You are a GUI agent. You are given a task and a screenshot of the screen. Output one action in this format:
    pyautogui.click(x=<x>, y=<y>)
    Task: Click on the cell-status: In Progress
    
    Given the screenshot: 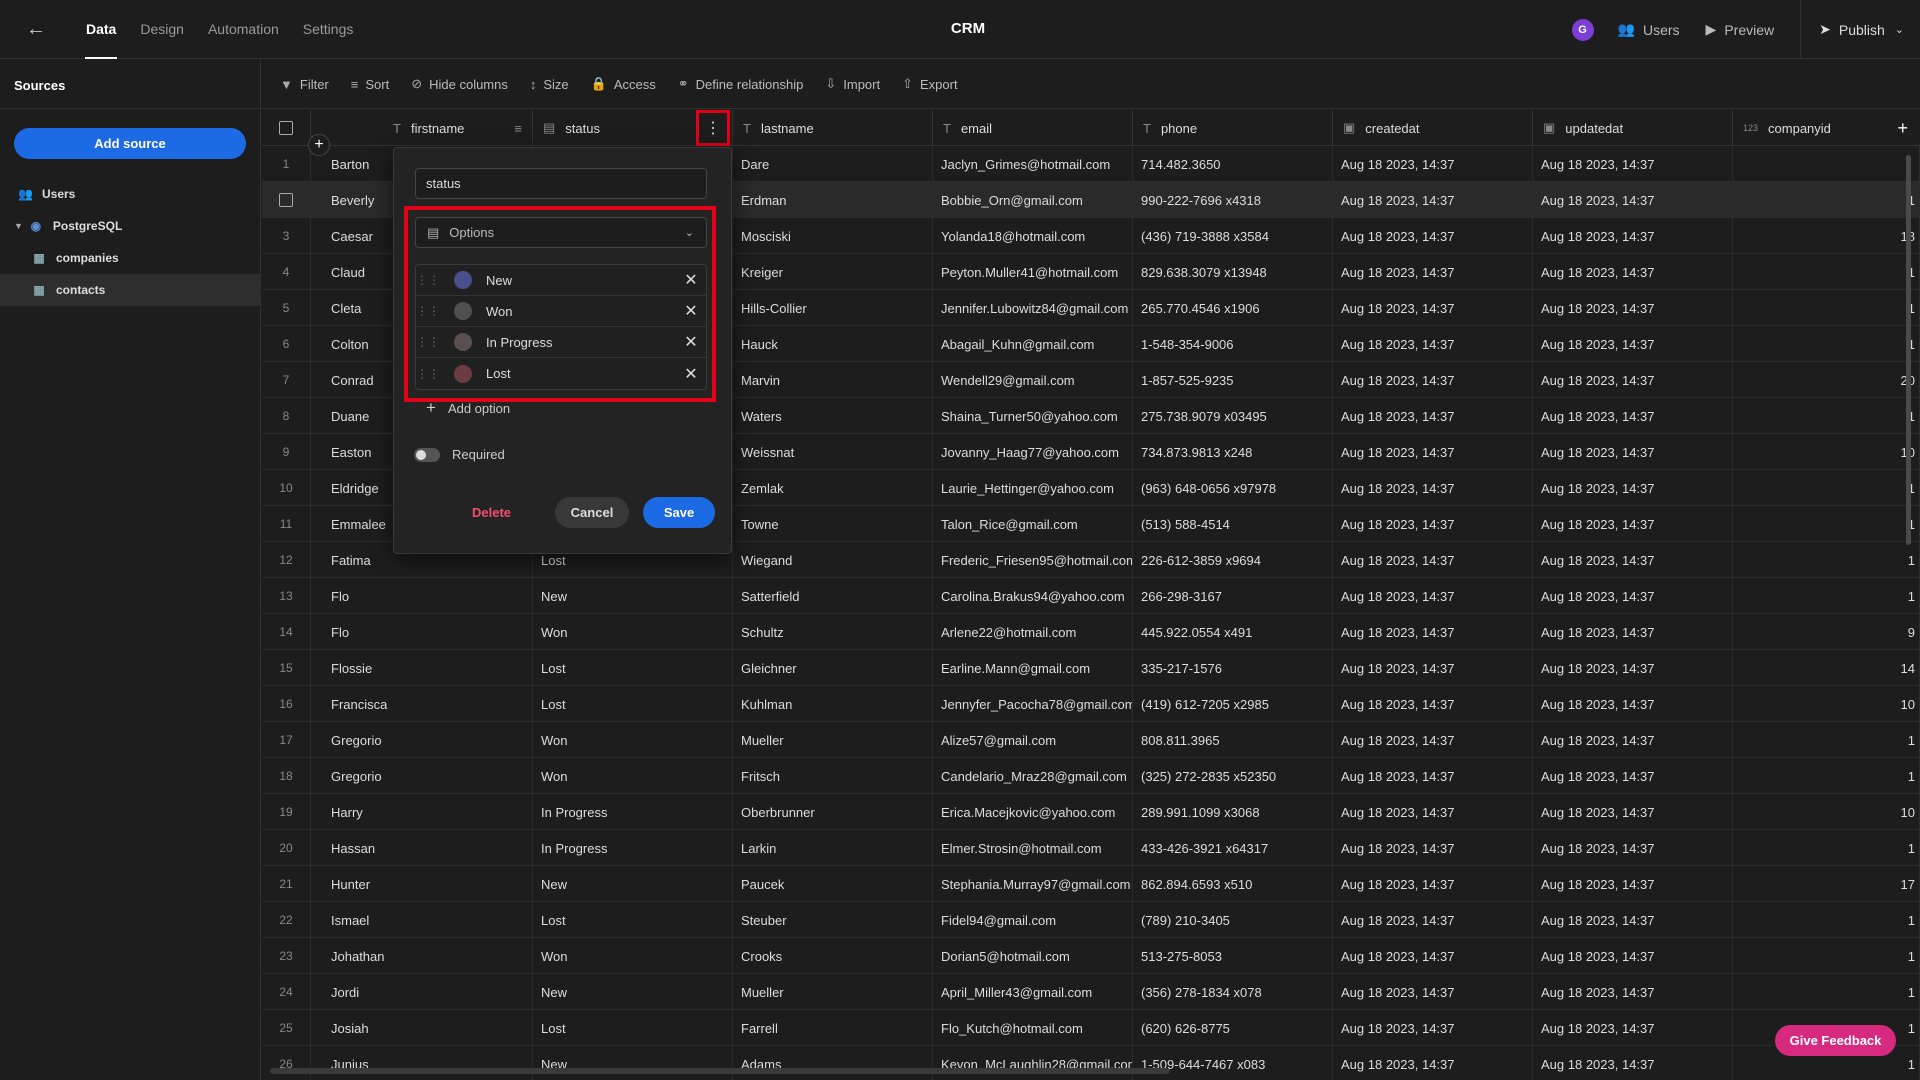 What is the action you would take?
    pyautogui.click(x=633, y=812)
    